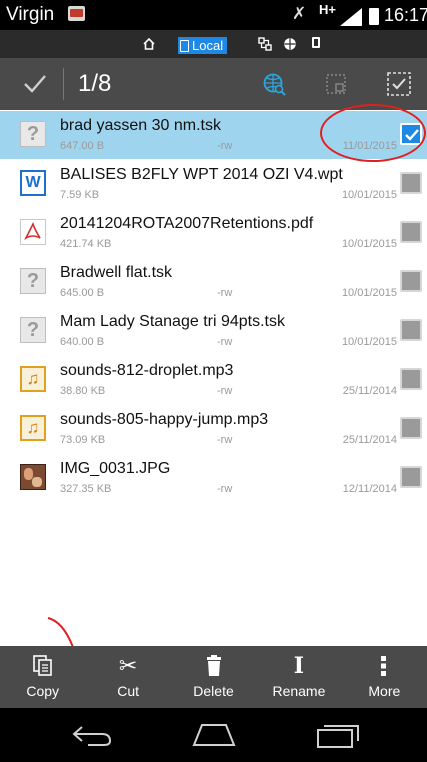  I want to click on text-cursor-icon: I, so click(299, 666).